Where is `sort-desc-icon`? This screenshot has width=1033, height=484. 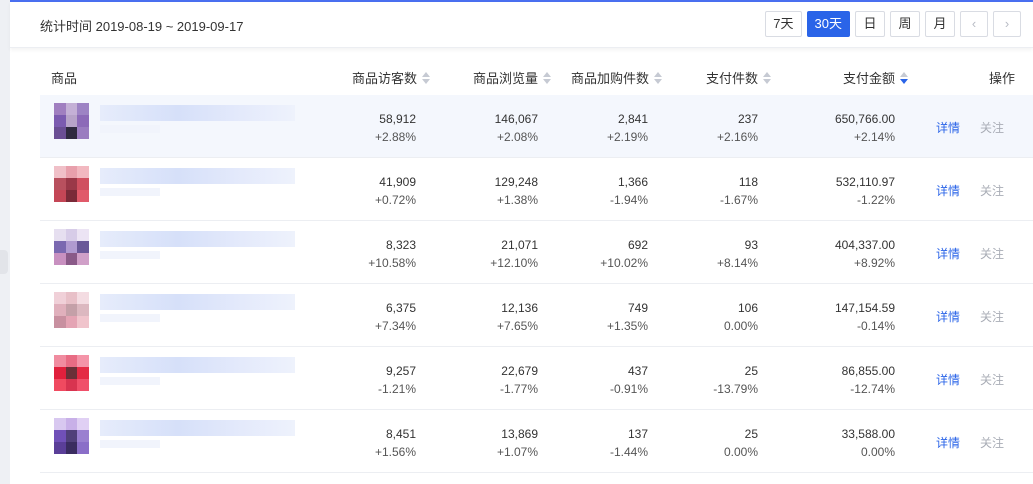
sort-desc-icon is located at coordinates (904, 78).